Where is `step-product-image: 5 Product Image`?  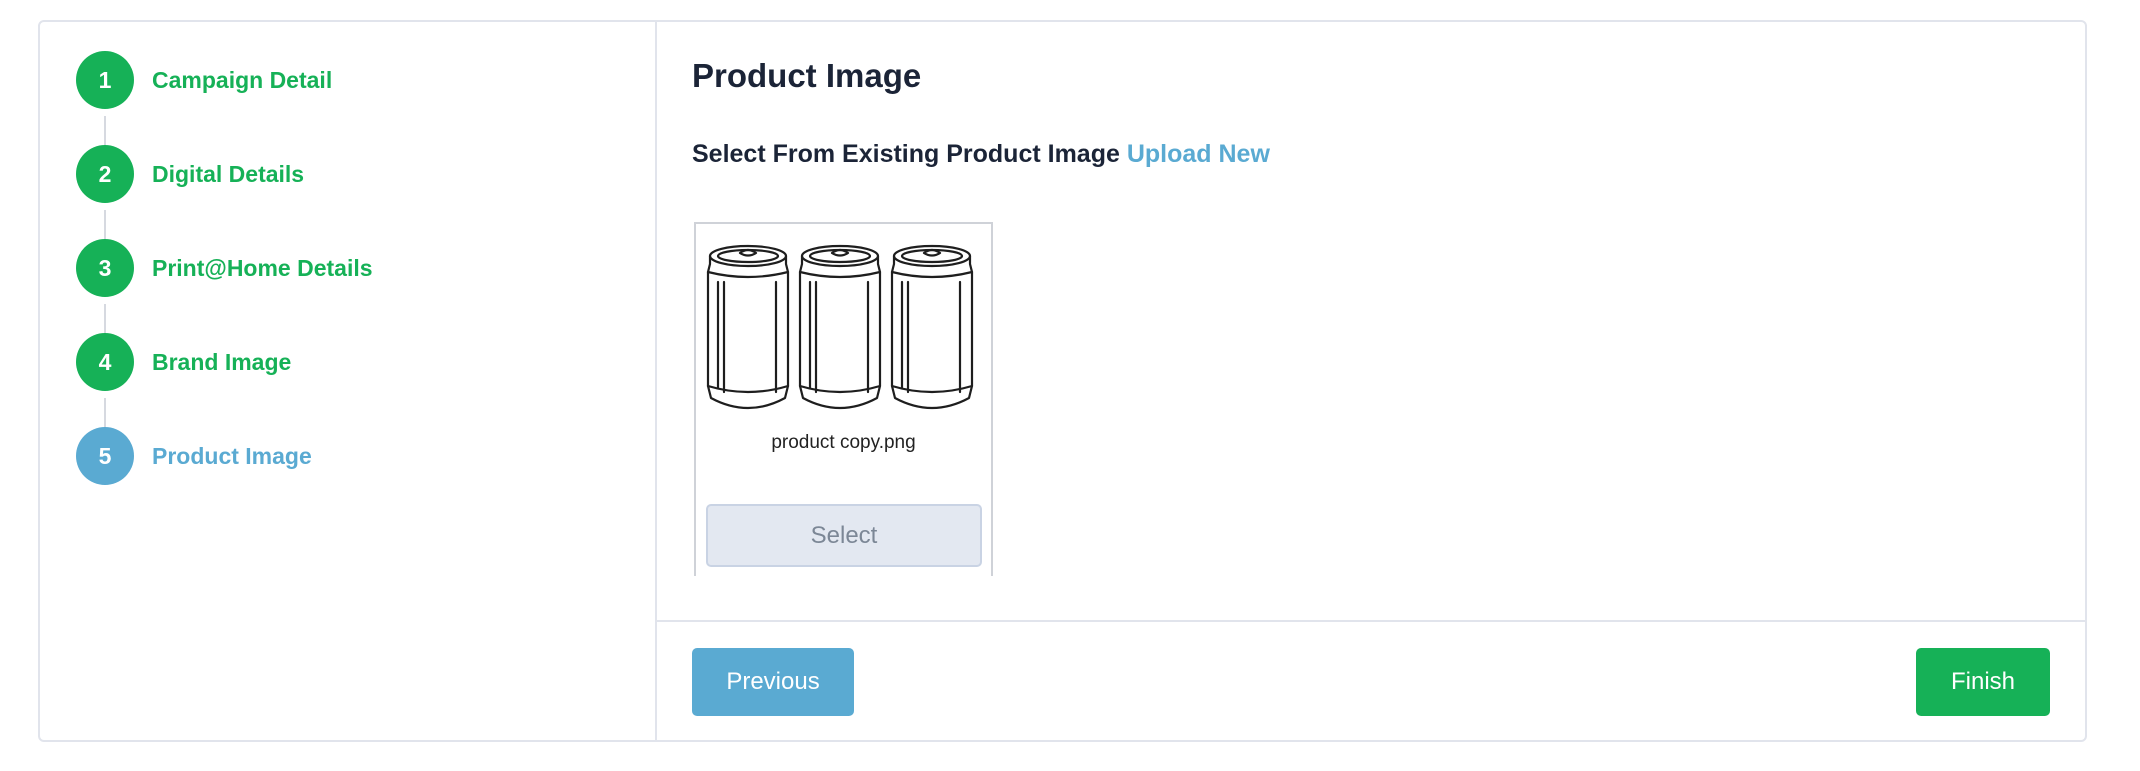
step-product-image: 5 Product Image is located at coordinates (194, 456).